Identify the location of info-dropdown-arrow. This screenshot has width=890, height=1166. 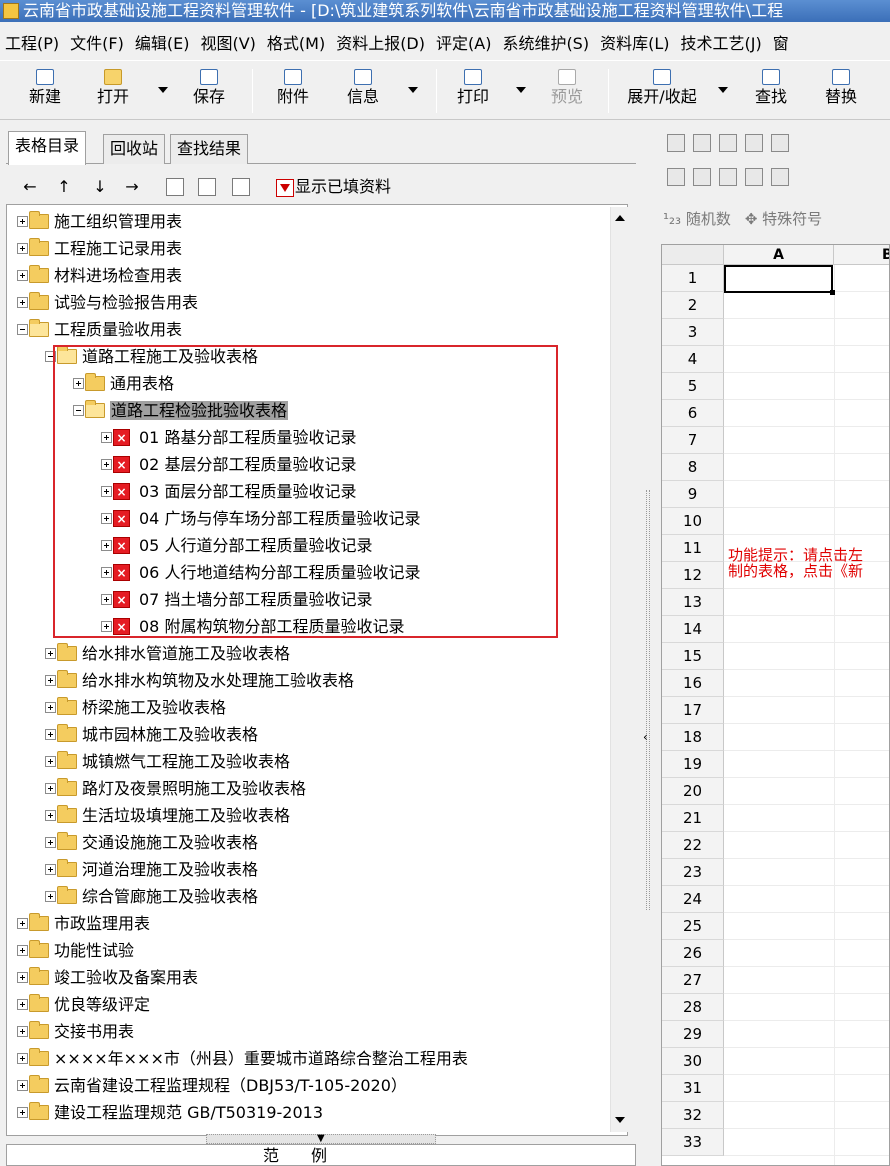
(413, 90).